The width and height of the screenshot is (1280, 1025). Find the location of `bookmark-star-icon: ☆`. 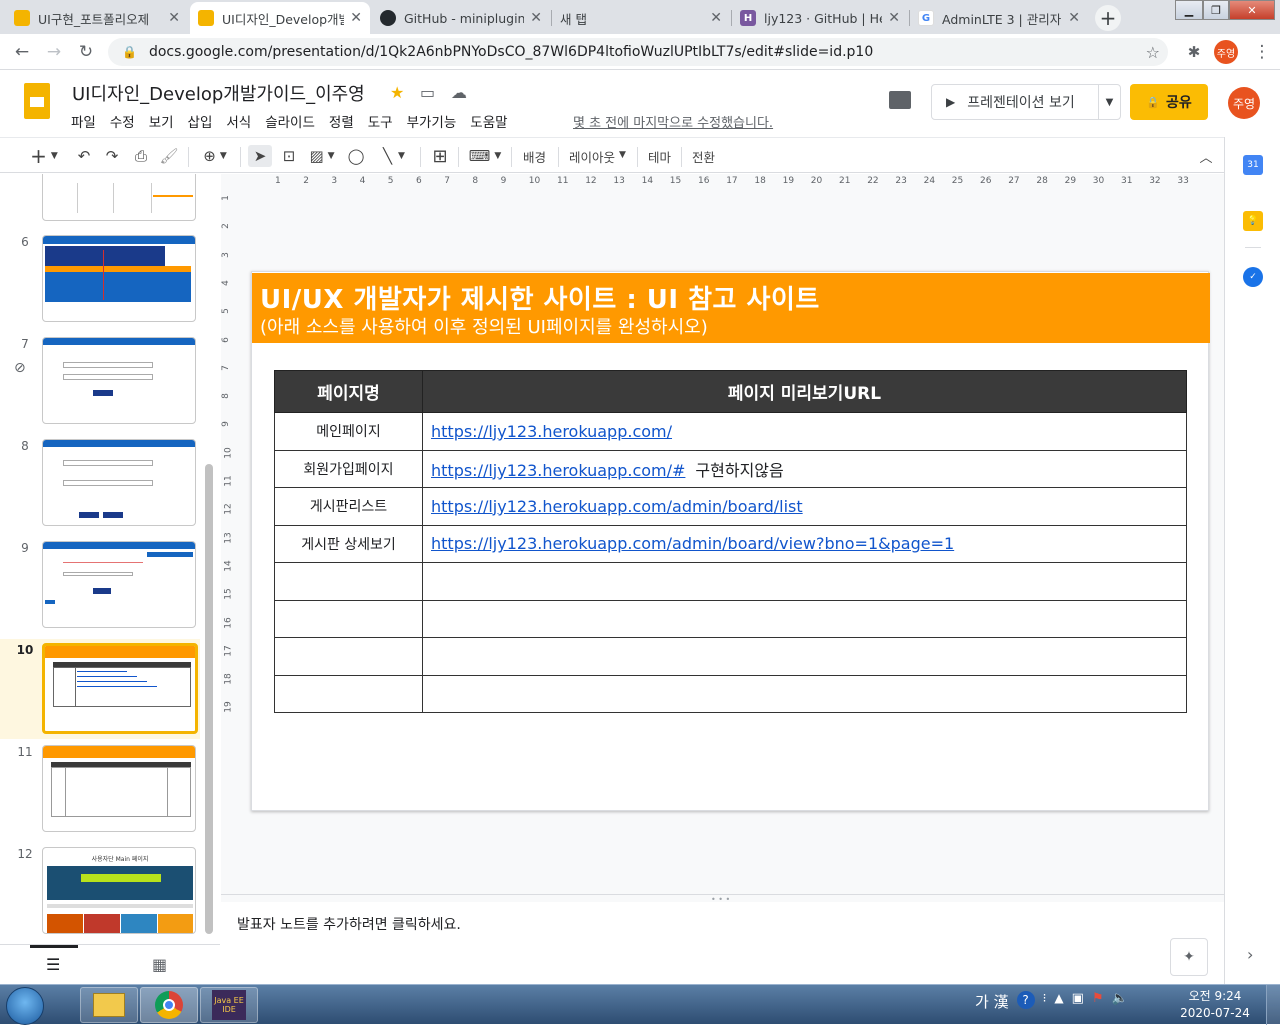

bookmark-star-icon: ☆ is located at coordinates (1153, 52).